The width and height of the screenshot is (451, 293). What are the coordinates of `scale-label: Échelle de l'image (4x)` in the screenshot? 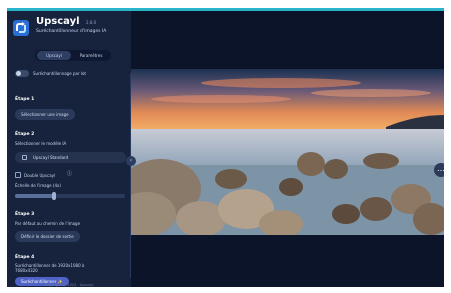 It's located at (38, 185).